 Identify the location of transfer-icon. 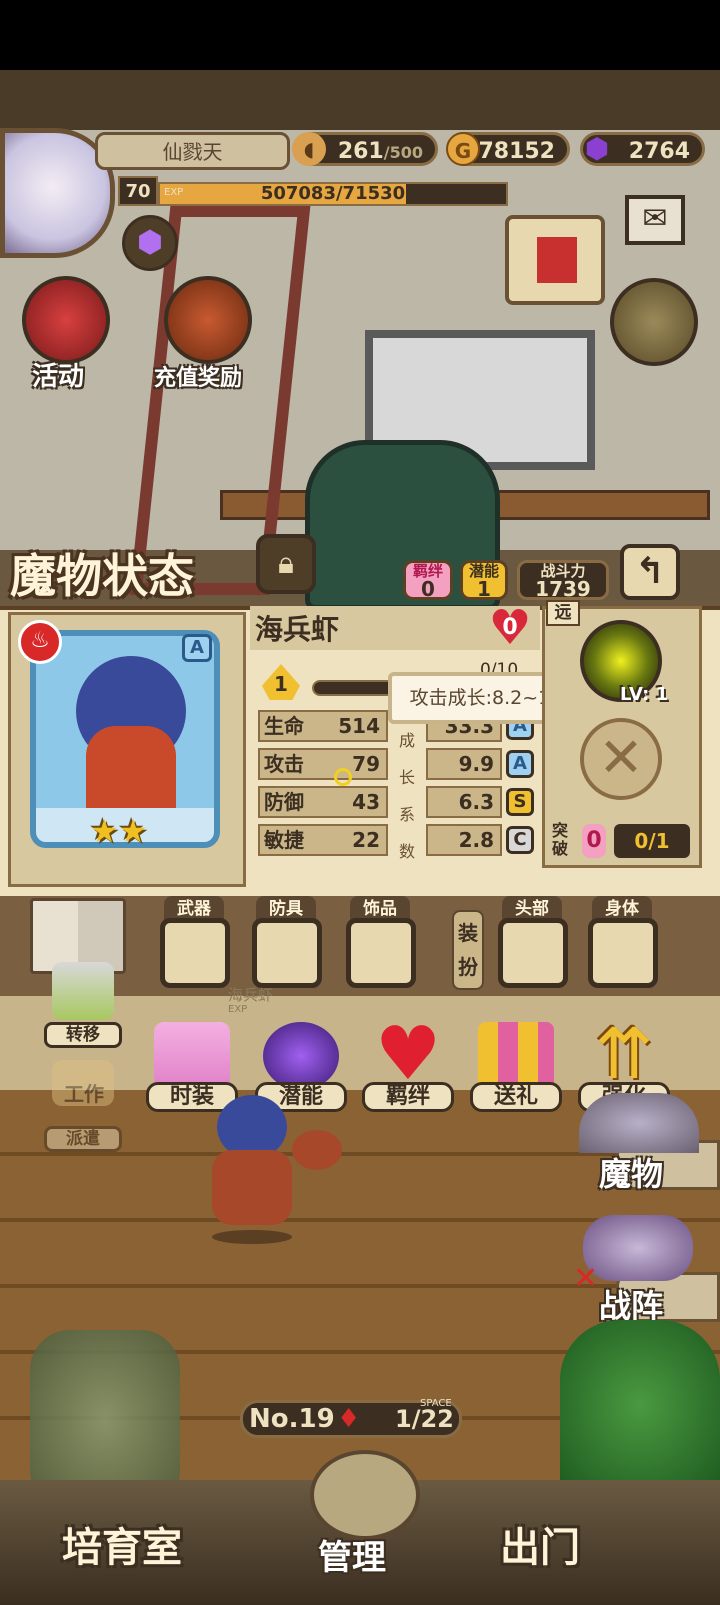
(83, 991).